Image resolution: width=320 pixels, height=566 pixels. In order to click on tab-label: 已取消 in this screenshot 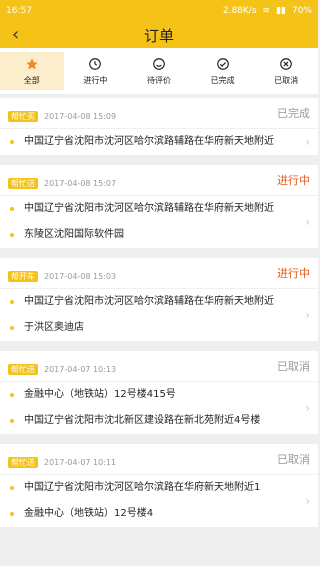, I will do `click(286, 80)`.